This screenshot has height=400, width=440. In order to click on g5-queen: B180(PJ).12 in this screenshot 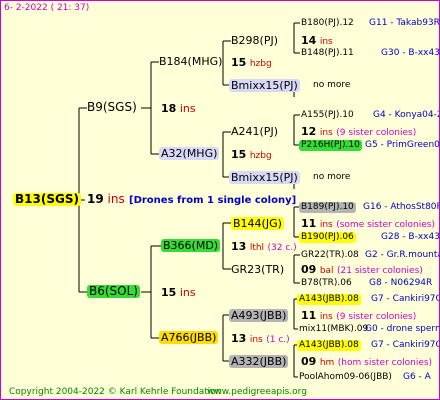, I will do `click(327, 23)`.